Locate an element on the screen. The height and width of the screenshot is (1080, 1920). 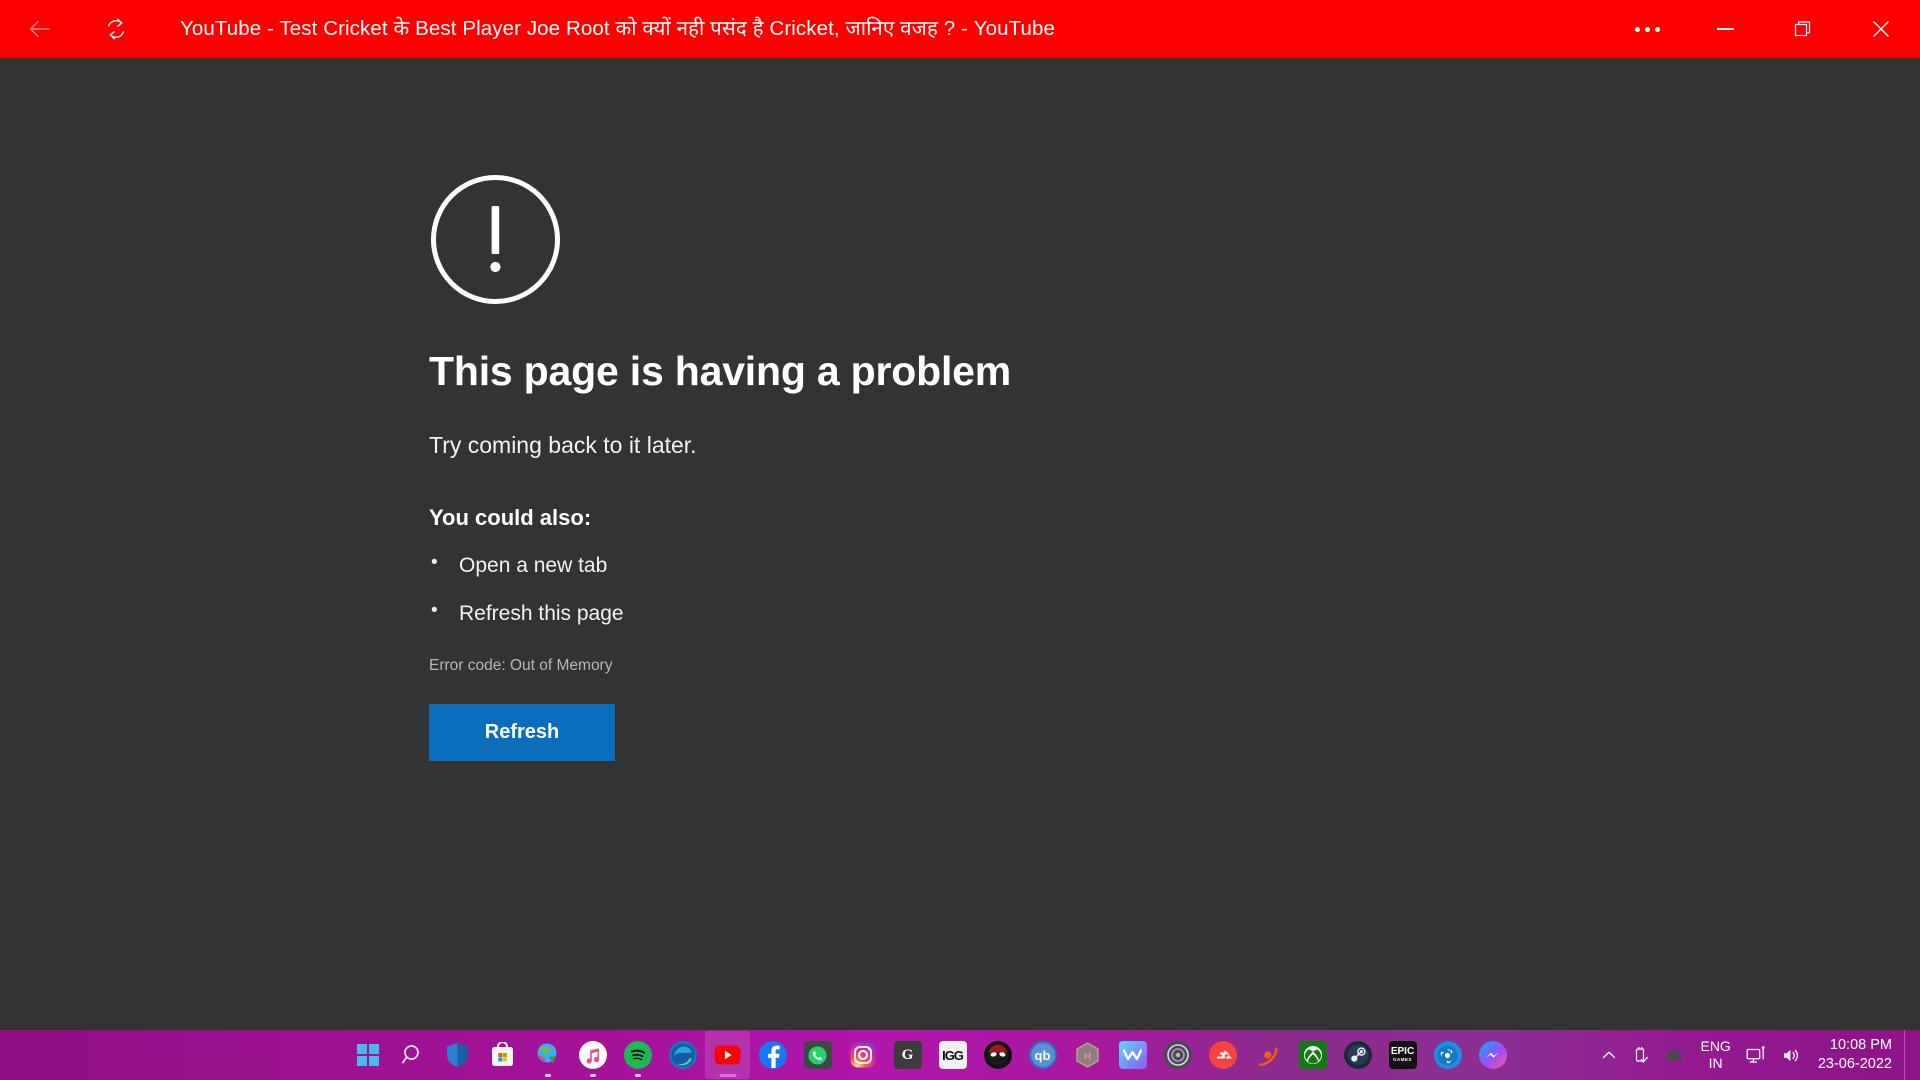
back-arrow-icon is located at coordinates (40, 29).